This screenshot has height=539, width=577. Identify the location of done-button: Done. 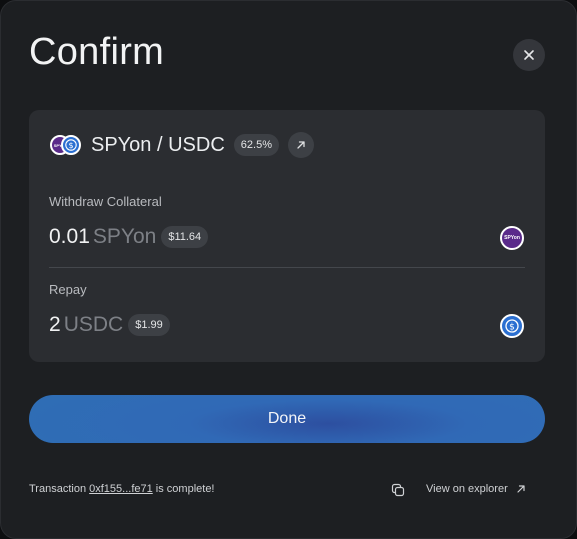
(287, 419).